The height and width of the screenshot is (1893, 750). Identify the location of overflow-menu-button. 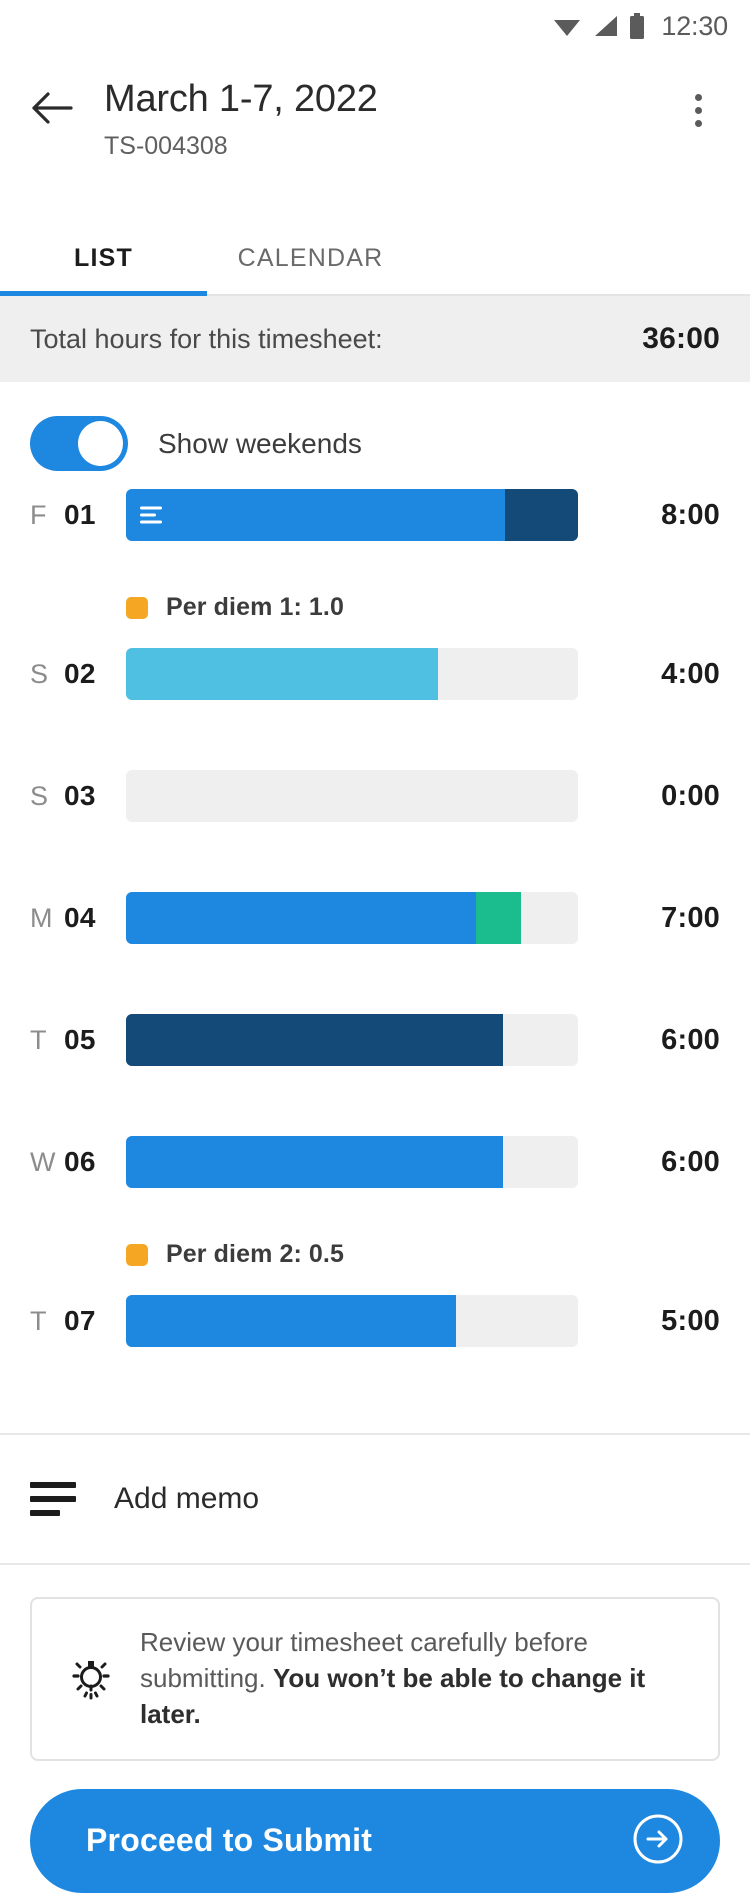
(698, 110).